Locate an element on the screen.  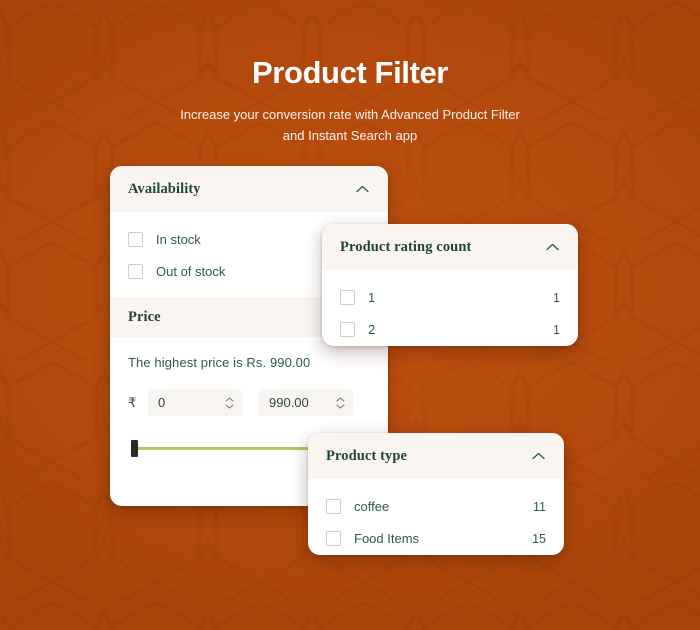
rating-option-row: 1 1 is located at coordinates (450, 297).